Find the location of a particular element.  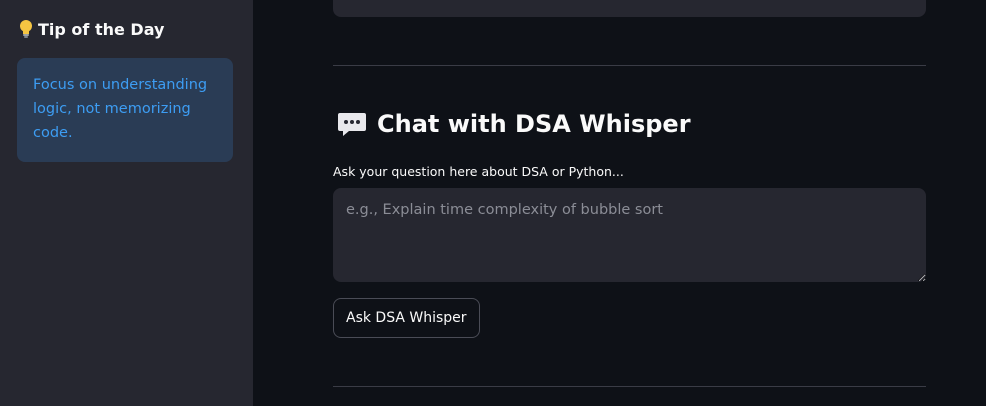

tip-header: Tip of the Day is located at coordinates (91, 29).